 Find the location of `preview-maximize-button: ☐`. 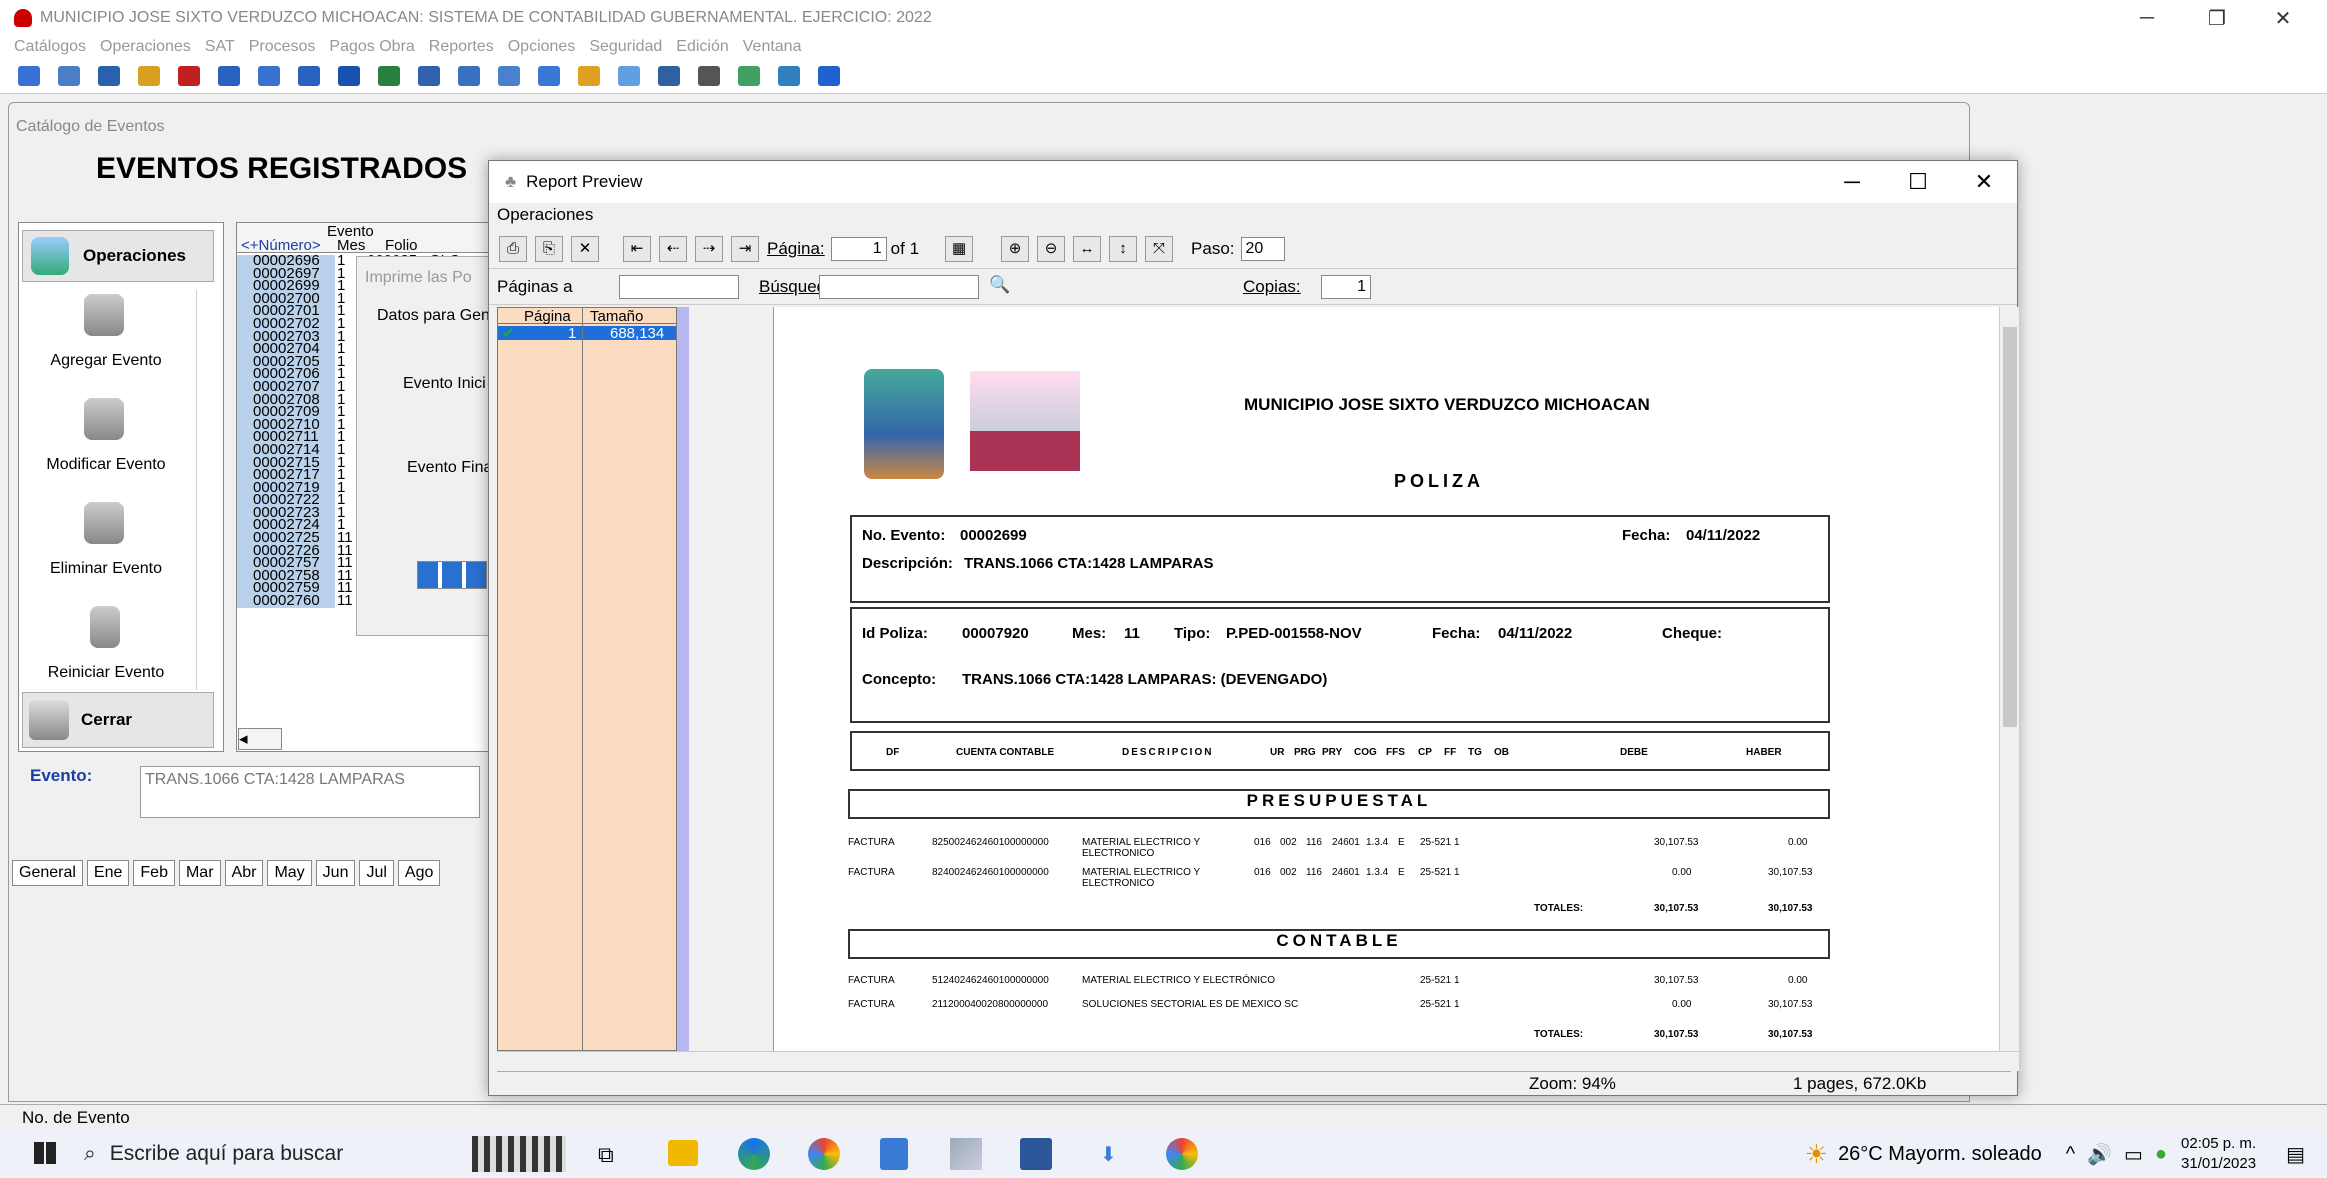

preview-maximize-button: ☐ is located at coordinates (1918, 182).